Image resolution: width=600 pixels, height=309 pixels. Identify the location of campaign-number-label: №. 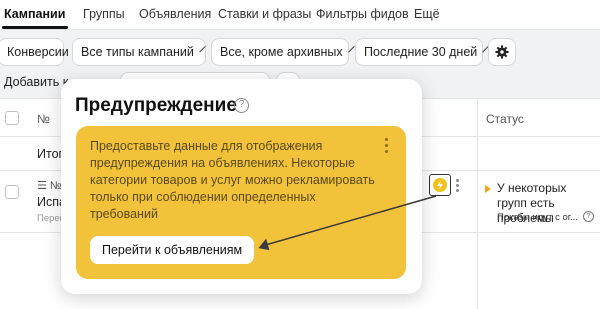
(55, 186).